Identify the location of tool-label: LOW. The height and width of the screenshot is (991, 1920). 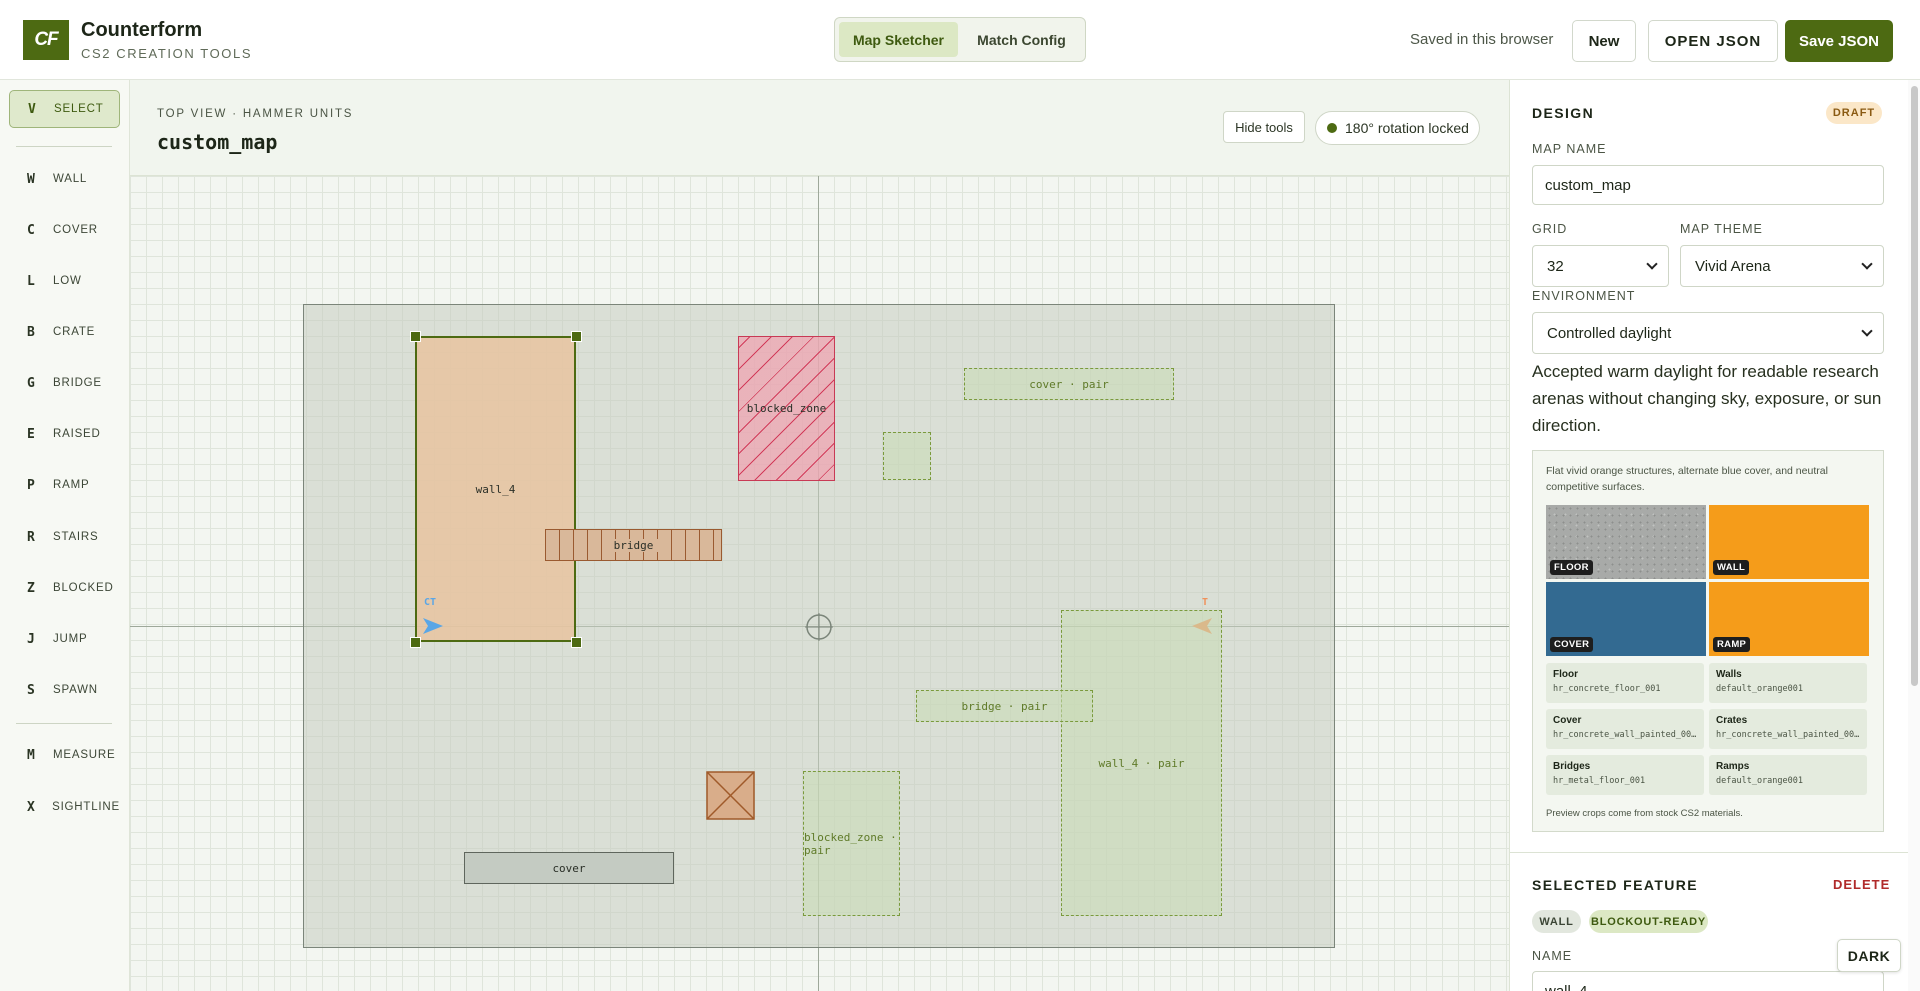
(67, 281).